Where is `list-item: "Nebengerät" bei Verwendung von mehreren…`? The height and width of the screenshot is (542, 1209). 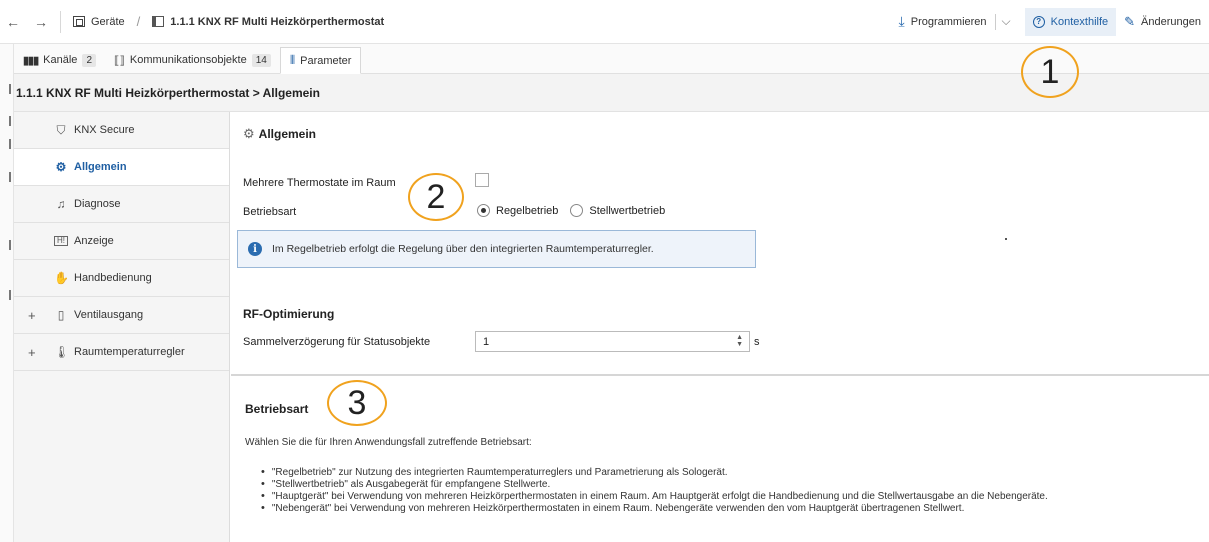 list-item: "Nebengerät" bei Verwendung von mehreren… is located at coordinates (654, 508).